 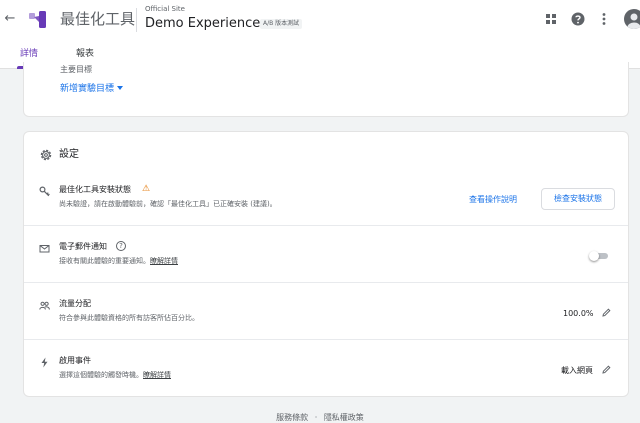 What do you see at coordinates (326, 255) in the screenshot?
I see `settings-row-email: 電子郵件通知 ? 接收有關此體驗的重要通知。瞭解詳情` at bounding box center [326, 255].